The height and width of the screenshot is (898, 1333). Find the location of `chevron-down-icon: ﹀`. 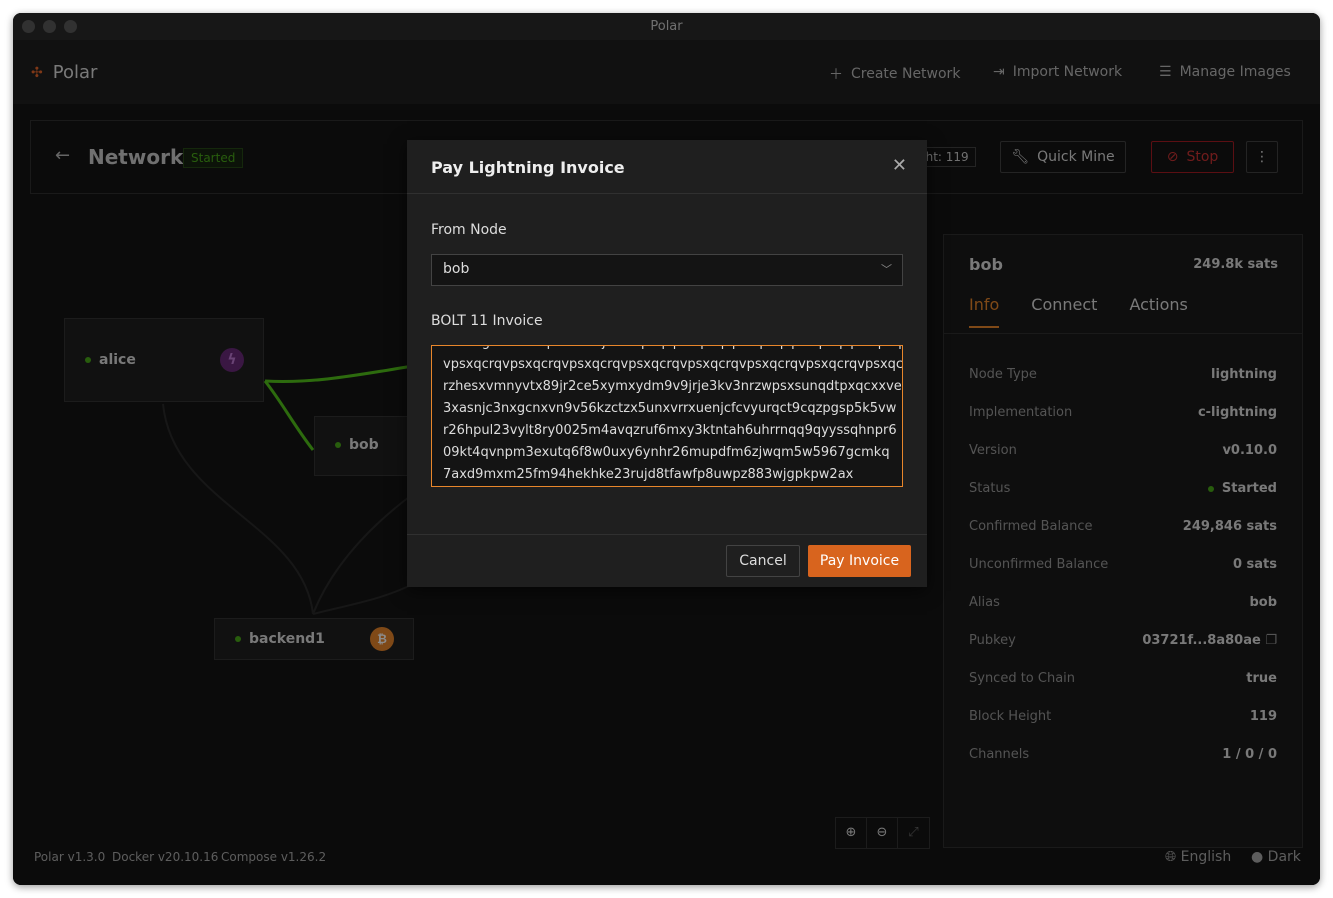

chevron-down-icon: ﹀ is located at coordinates (886, 269).